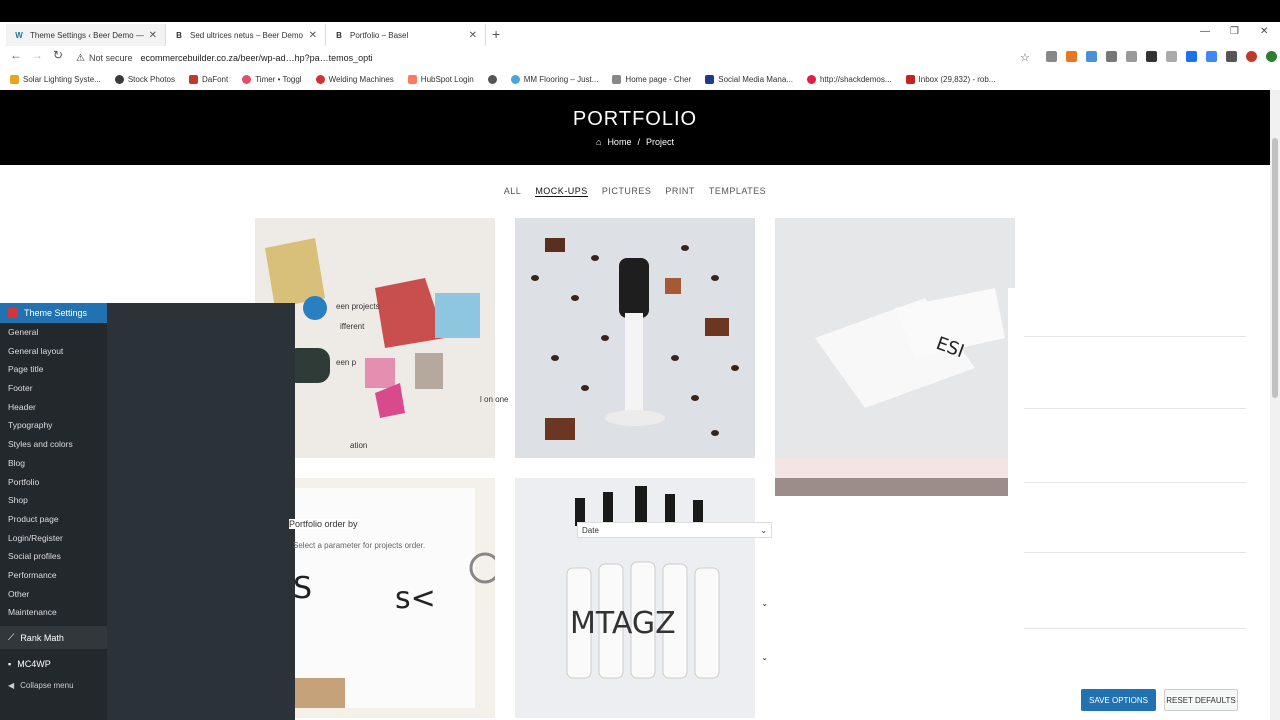  I want to click on theme-settings-menu: Theme Settings, so click(53, 313).